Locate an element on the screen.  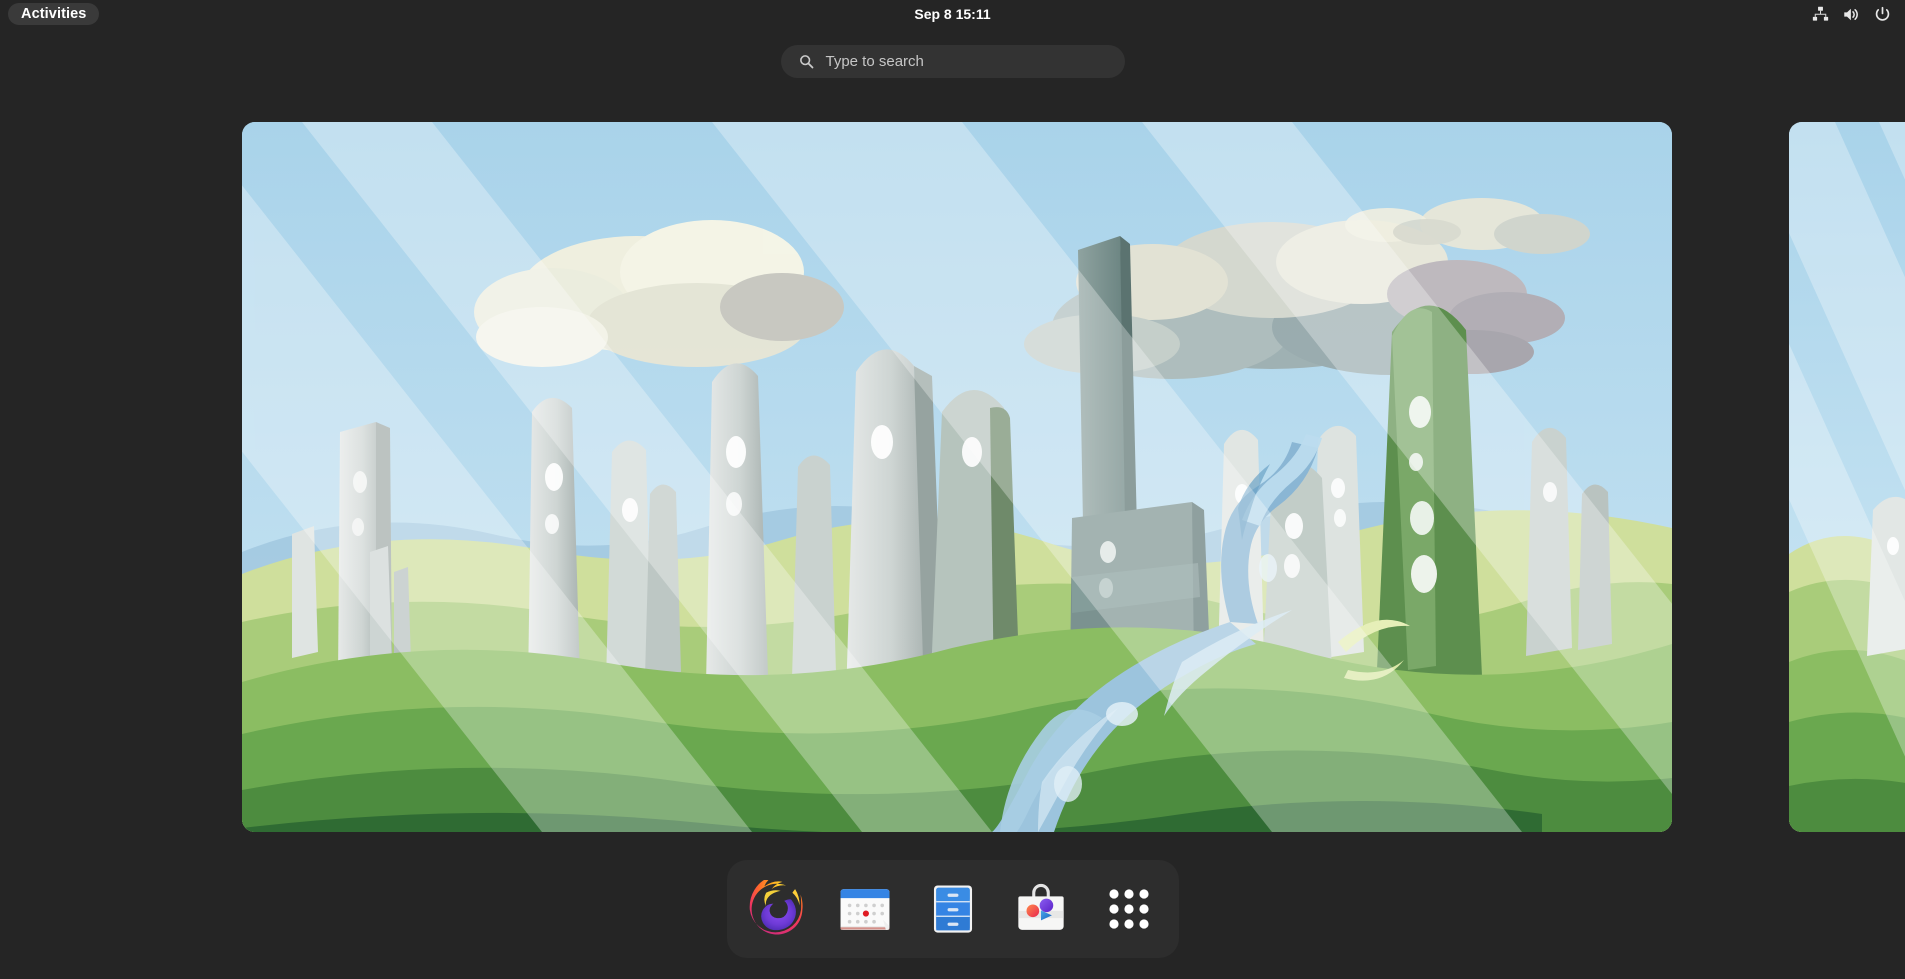
top-panel: Activities Sep 8 15:11 is located at coordinates (952, 14).